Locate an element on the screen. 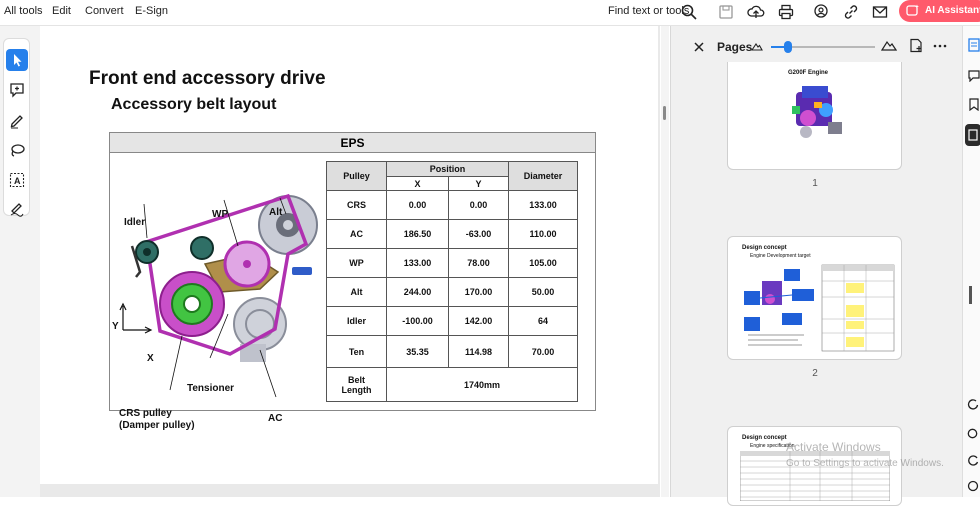 Image resolution: width=980 pixels, height=506 pixels. mail-icon is located at coordinates (880, 12).